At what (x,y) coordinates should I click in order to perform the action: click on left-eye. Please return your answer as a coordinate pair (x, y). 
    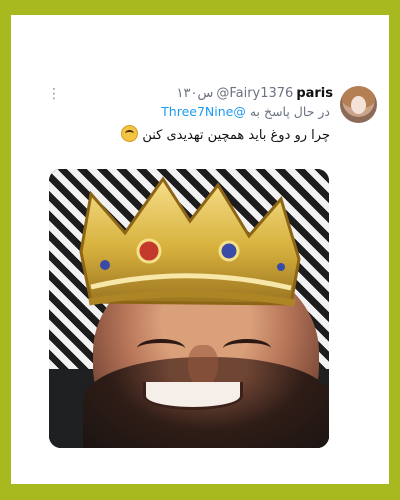
    Looking at the image, I should click on (161, 348).